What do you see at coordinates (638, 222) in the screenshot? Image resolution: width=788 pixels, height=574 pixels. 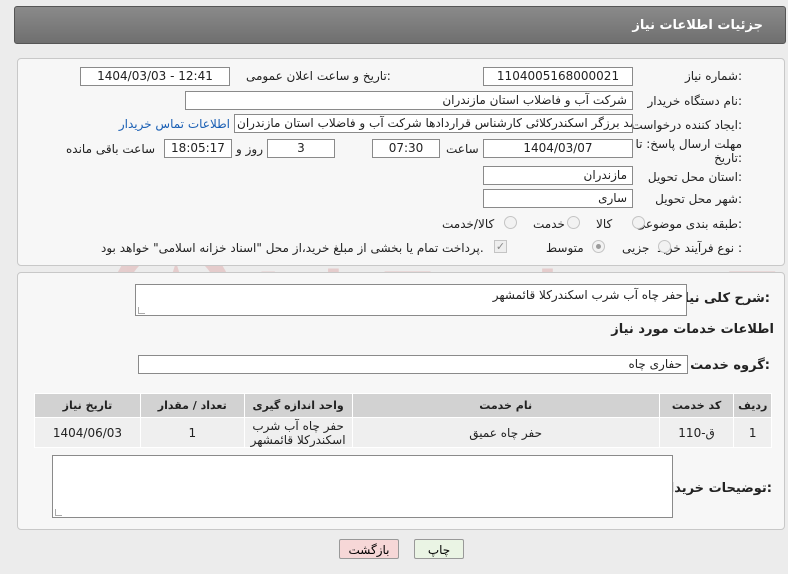 I see `category-radio-goods` at bounding box center [638, 222].